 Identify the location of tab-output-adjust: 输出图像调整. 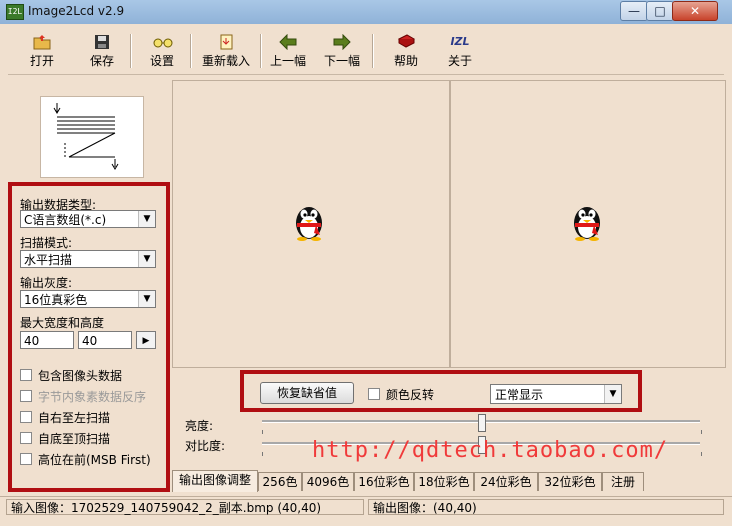
(215, 481).